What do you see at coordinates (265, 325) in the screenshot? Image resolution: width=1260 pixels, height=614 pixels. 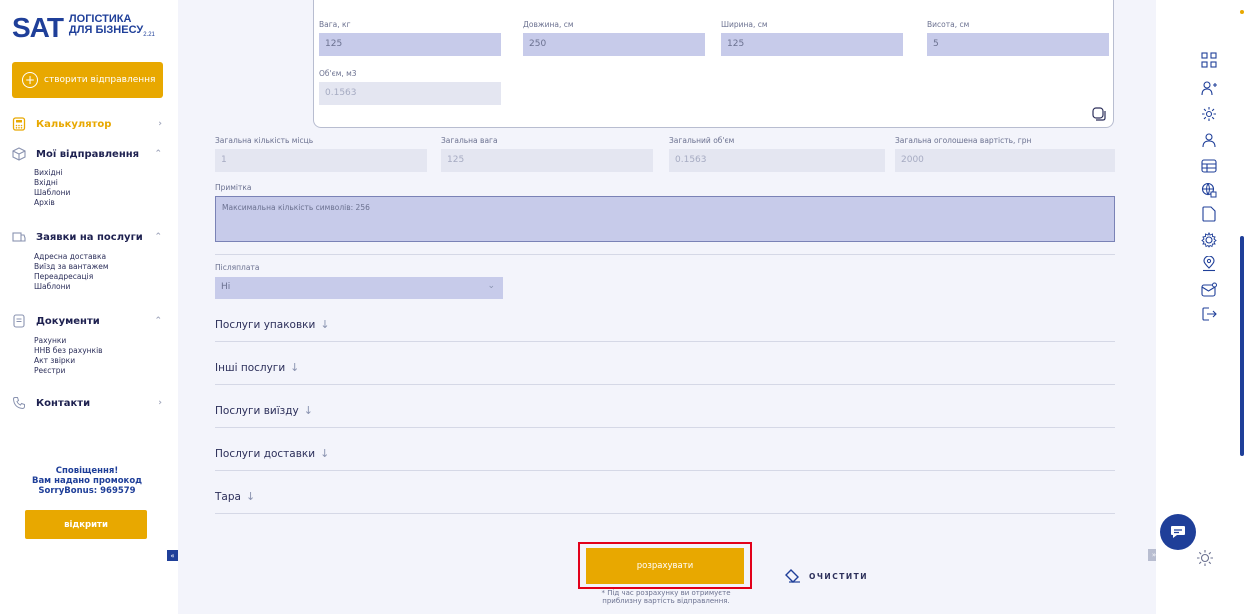 I see `section-label: Послуги упаковки` at bounding box center [265, 325].